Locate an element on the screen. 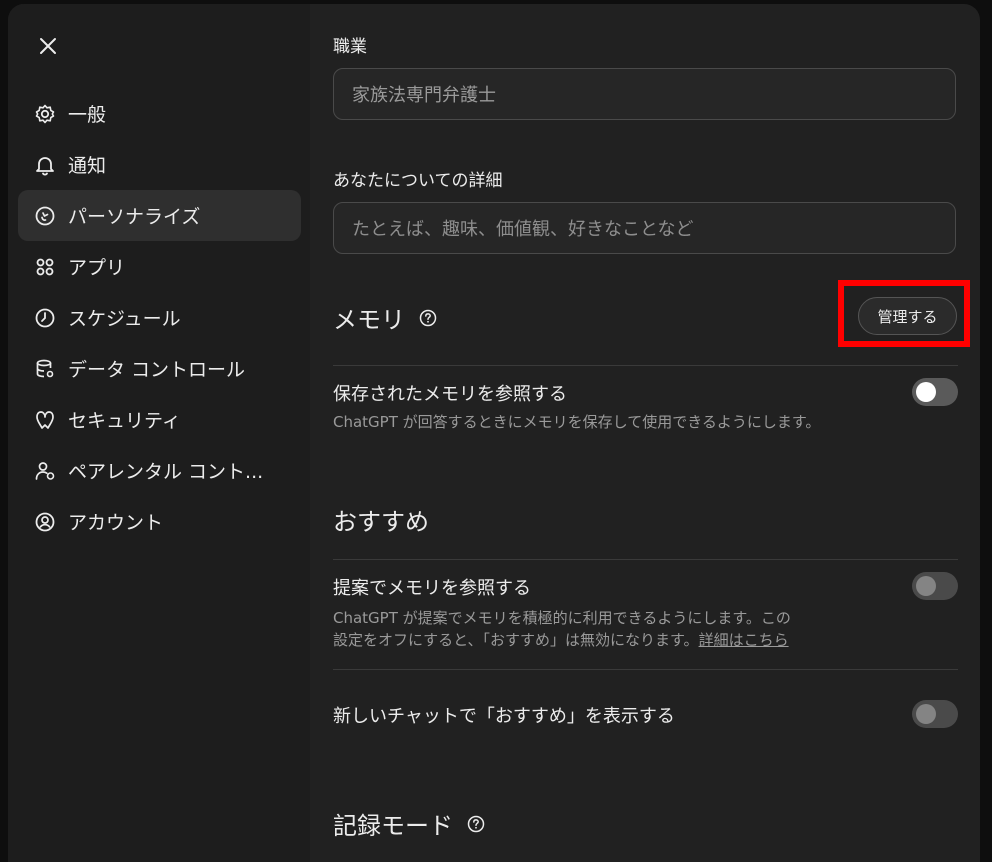 The height and width of the screenshot is (862, 992). new-chat-recommend-title: 新しいチャットで「おすすめ」を表示する is located at coordinates (504, 716).